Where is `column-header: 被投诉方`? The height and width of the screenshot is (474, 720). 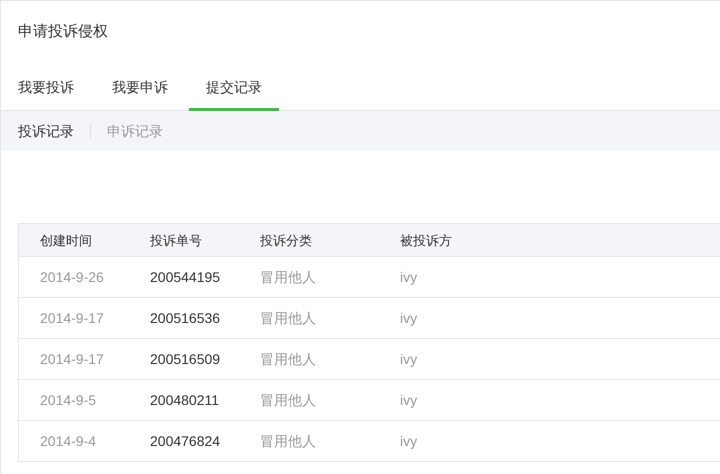
column-header: 被投诉方 is located at coordinates (426, 240).